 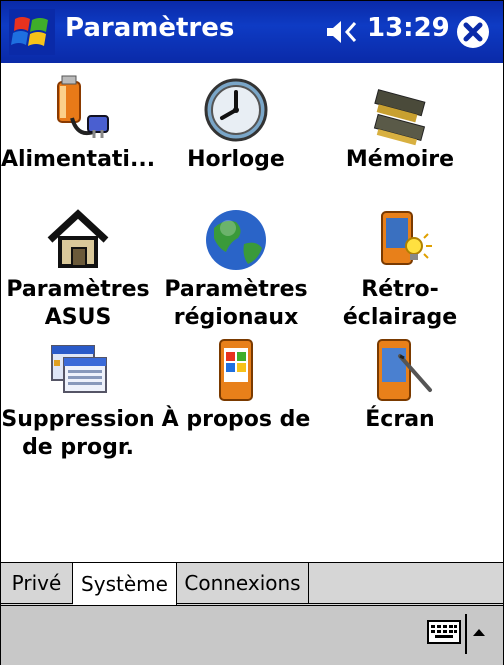 What do you see at coordinates (343, 32) in the screenshot?
I see `speaker-icon` at bounding box center [343, 32].